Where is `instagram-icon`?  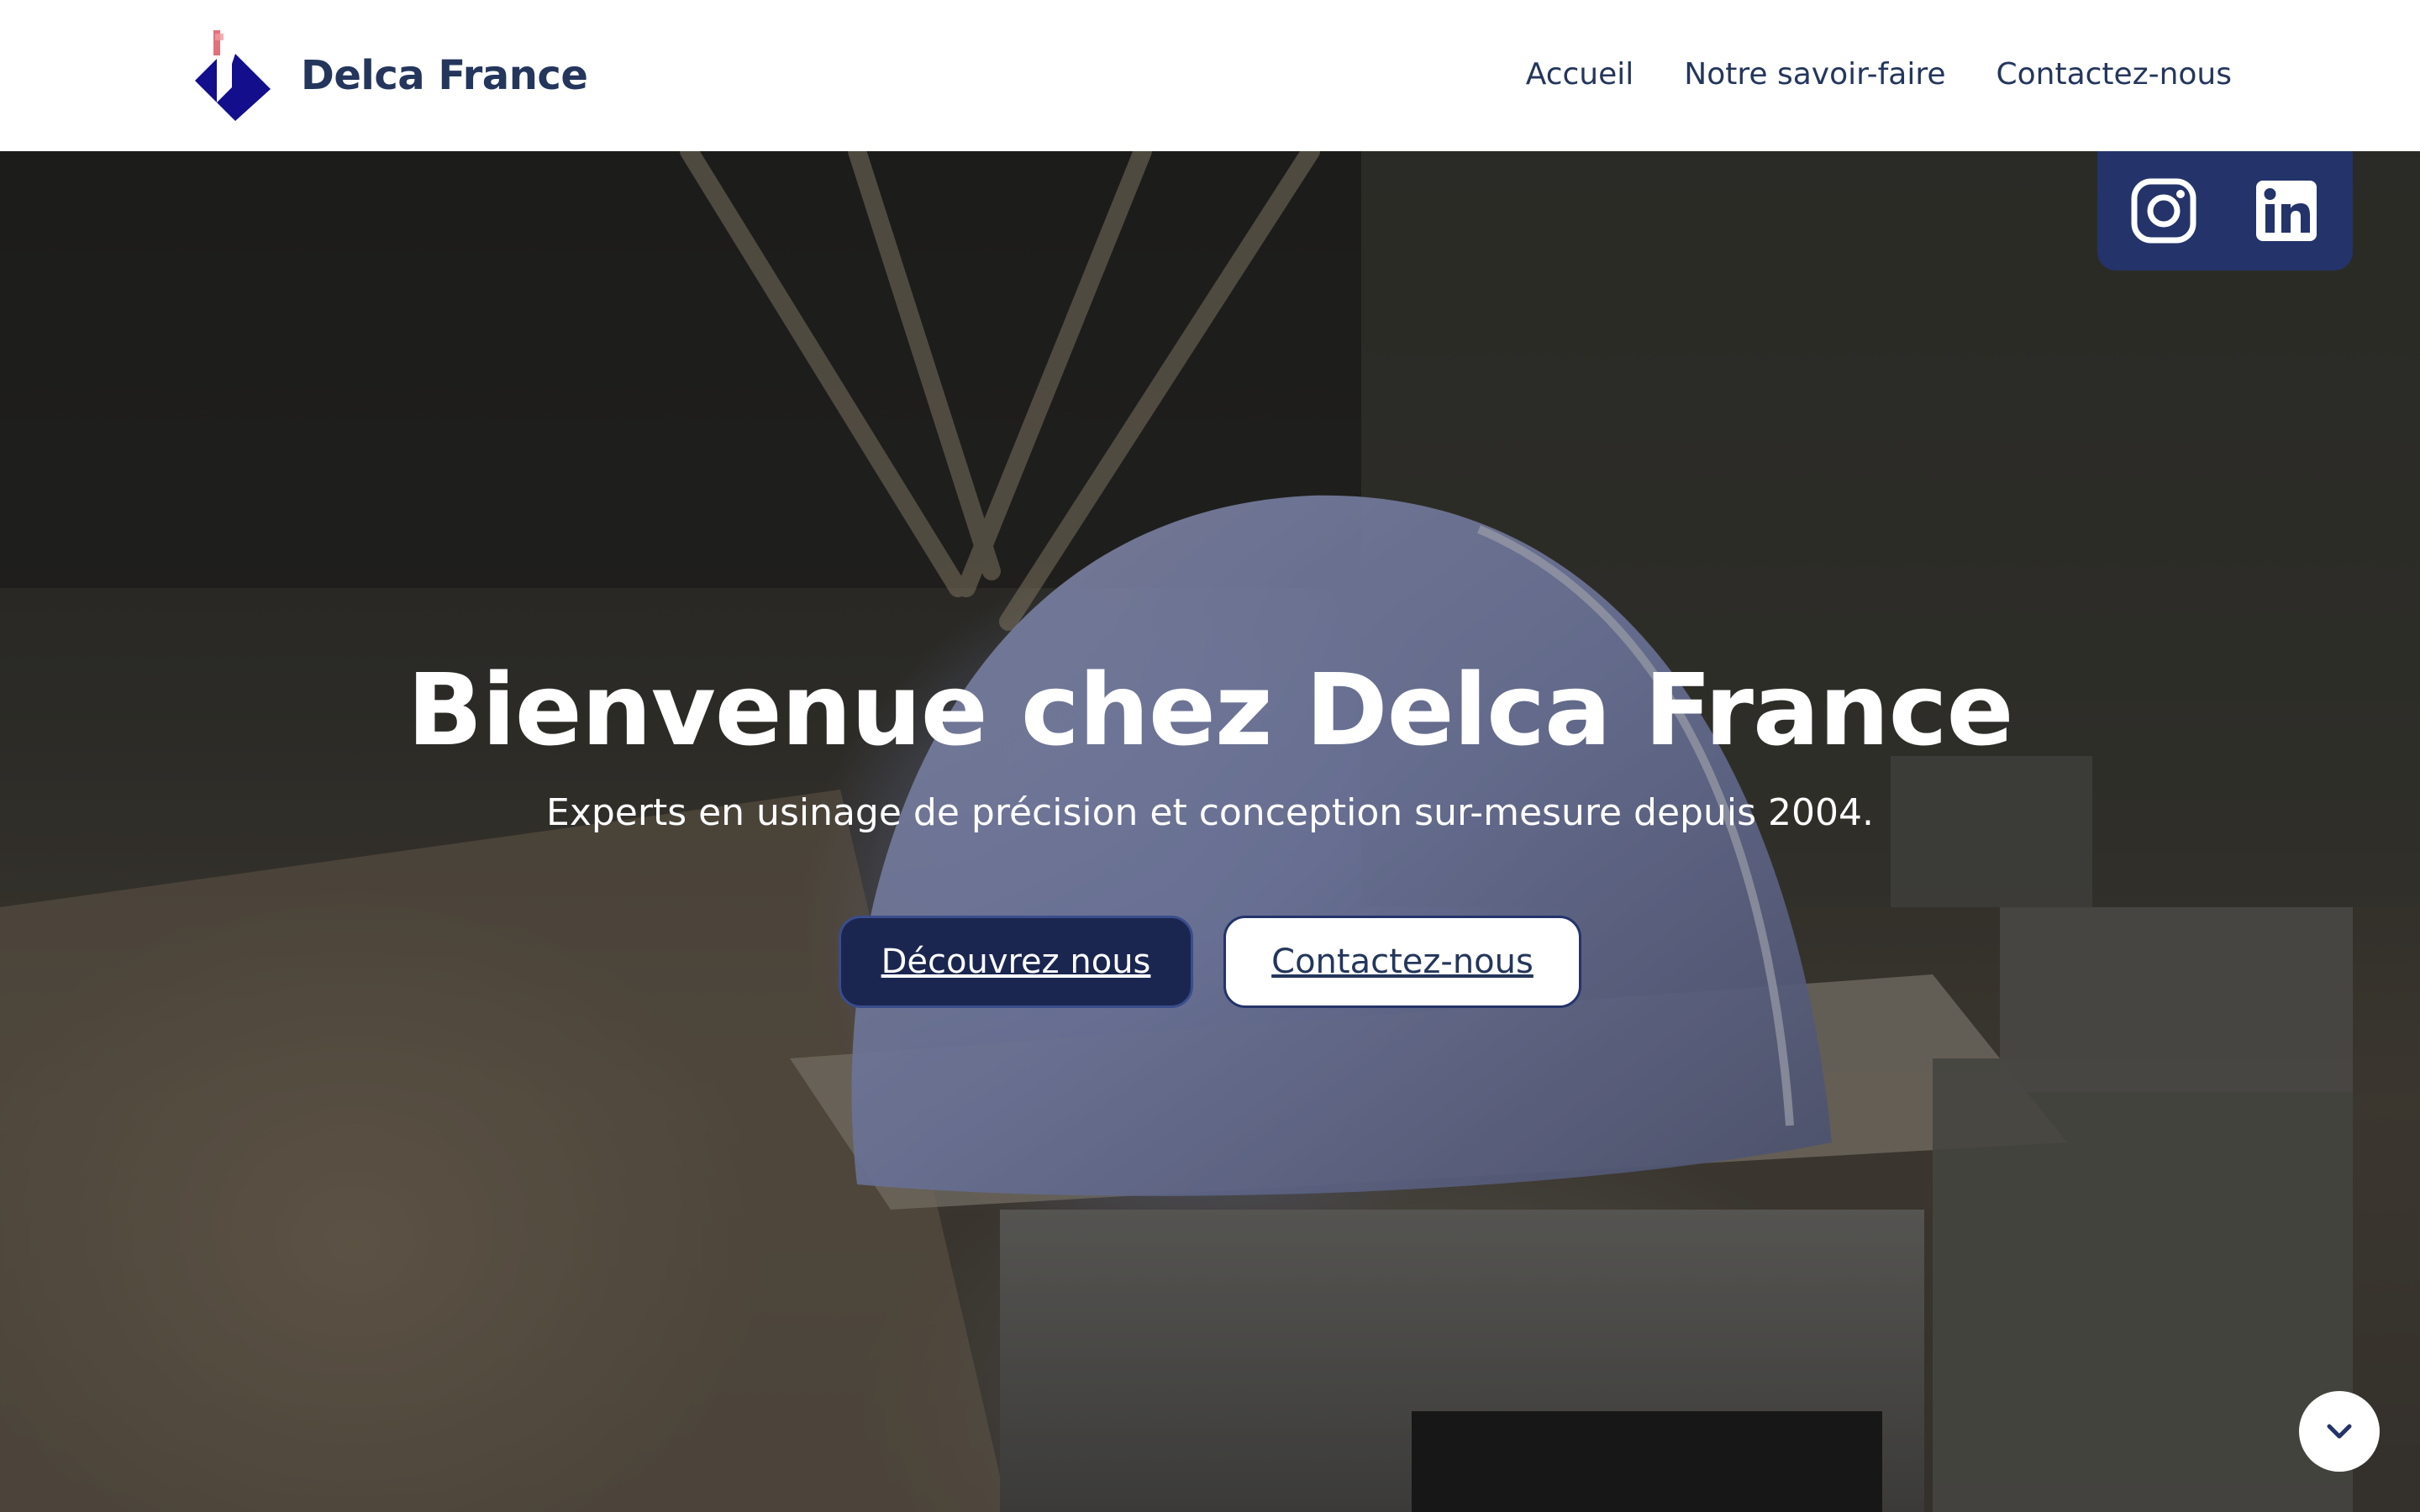
instagram-icon is located at coordinates (2163, 211).